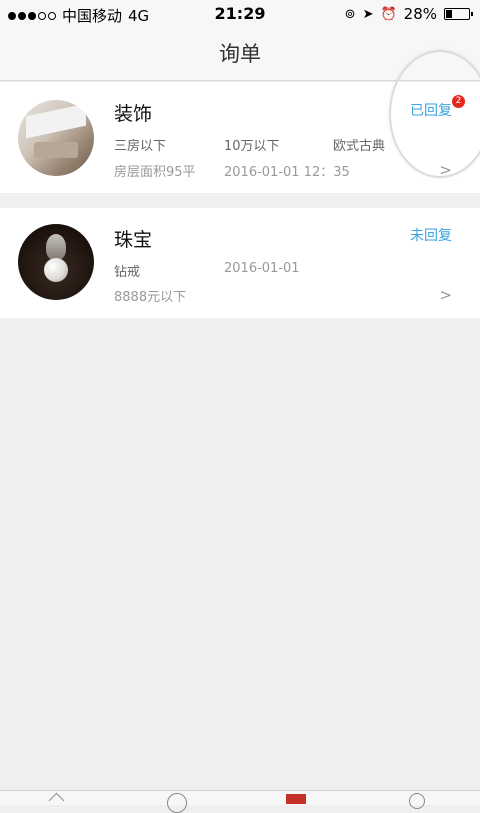  I want to click on inquiry-category: 装饰, so click(133, 114).